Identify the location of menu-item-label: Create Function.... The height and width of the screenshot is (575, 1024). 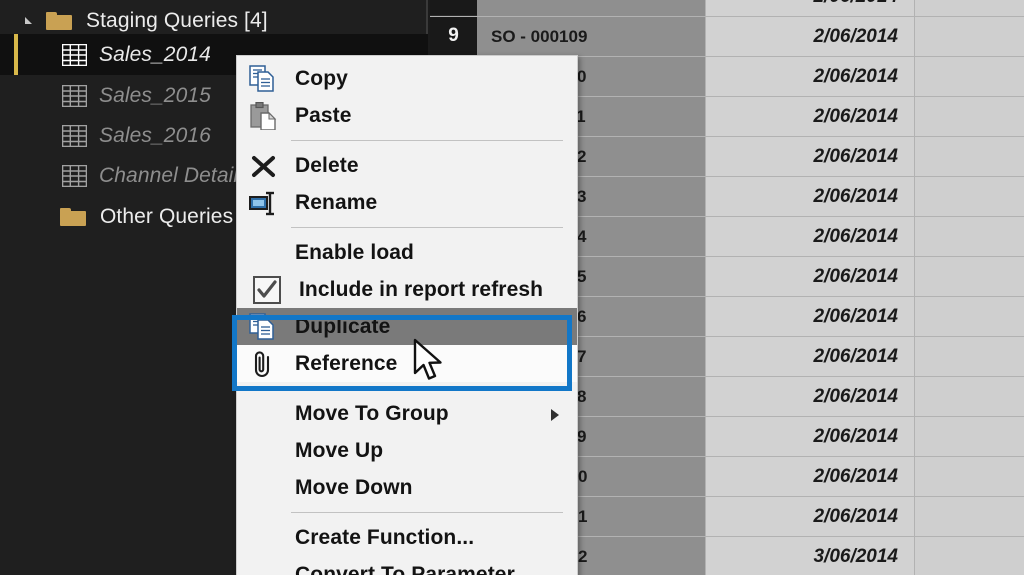
(385, 537).